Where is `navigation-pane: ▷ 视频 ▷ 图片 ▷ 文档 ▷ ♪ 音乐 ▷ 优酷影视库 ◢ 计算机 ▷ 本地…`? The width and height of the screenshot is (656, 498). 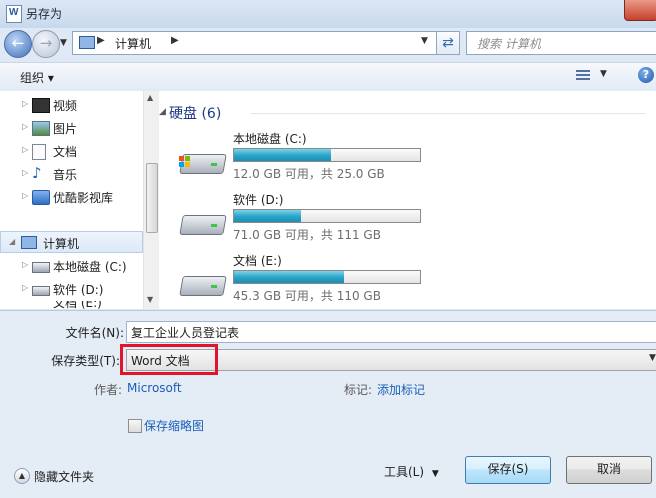 navigation-pane: ▷ 视频 ▷ 图片 ▷ 文档 ▷ ♪ 音乐 ▷ 优酷影视库 ◢ 计算机 ▷ 本地… is located at coordinates (79, 200).